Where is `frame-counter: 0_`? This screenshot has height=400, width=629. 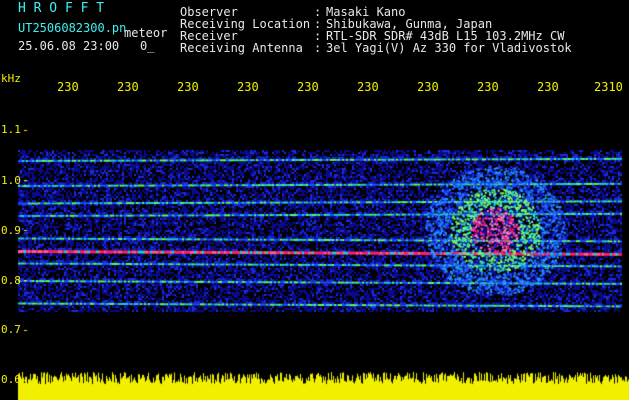
frame-counter: 0_ is located at coordinates (147, 46).